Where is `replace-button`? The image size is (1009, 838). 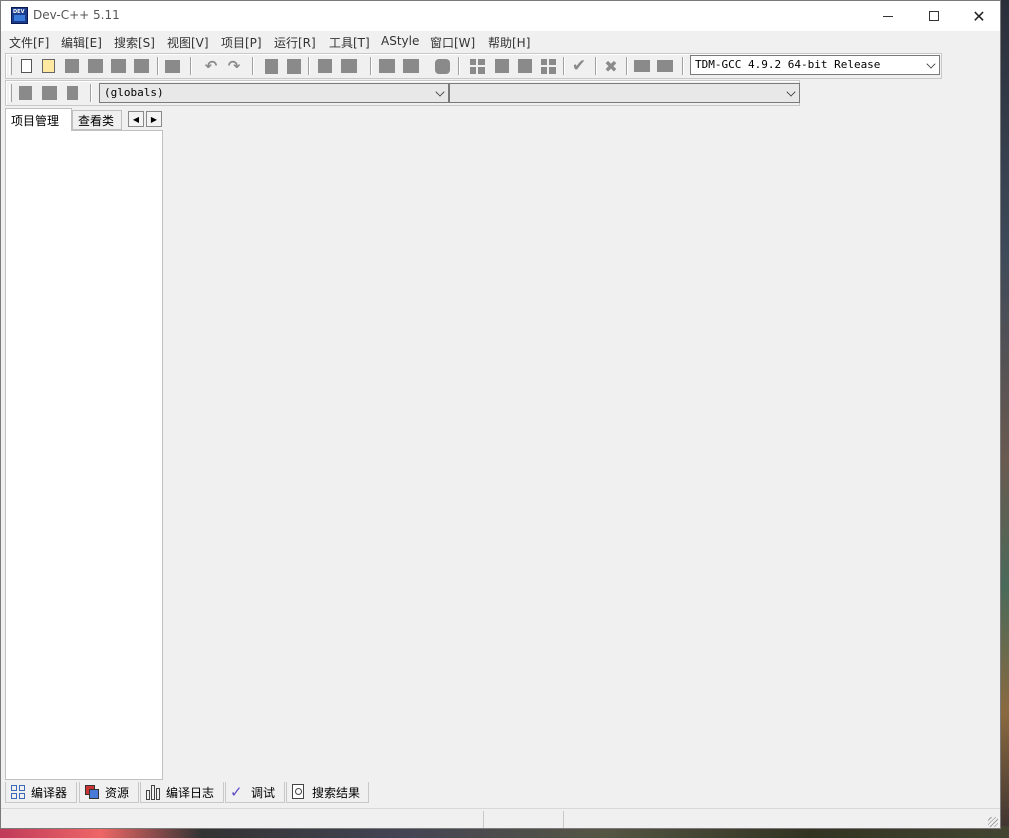
replace-button is located at coordinates (294, 66).